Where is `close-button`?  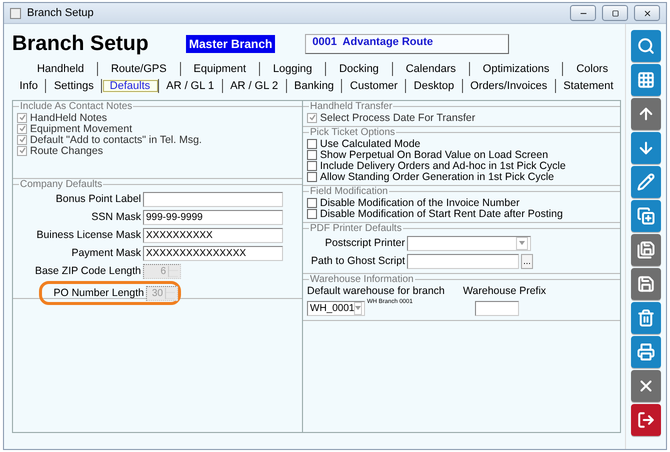 close-button is located at coordinates (647, 13).